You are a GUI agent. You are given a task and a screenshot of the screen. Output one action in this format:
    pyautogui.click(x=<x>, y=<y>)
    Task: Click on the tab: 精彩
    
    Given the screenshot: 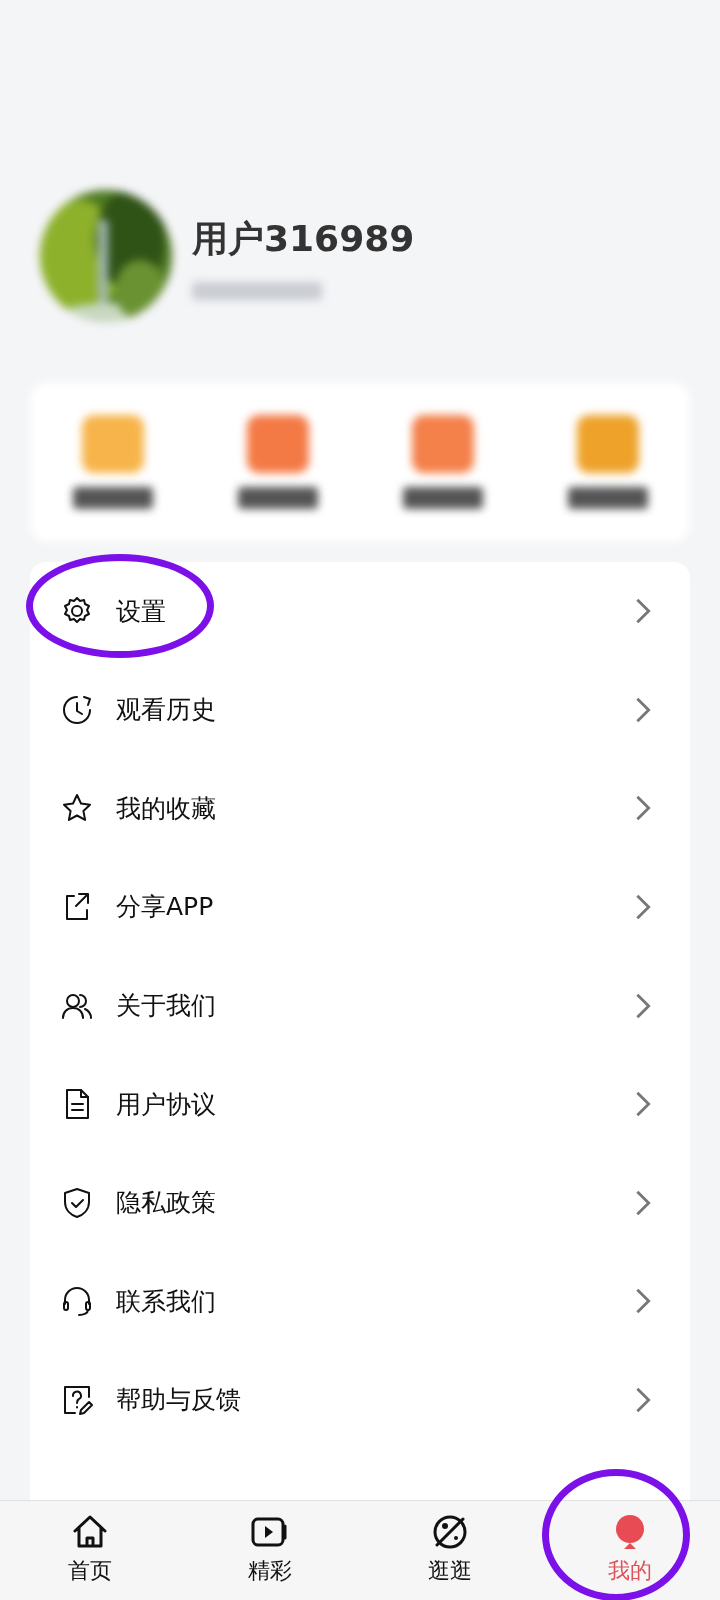 What is the action you would take?
    pyautogui.click(x=270, y=1550)
    